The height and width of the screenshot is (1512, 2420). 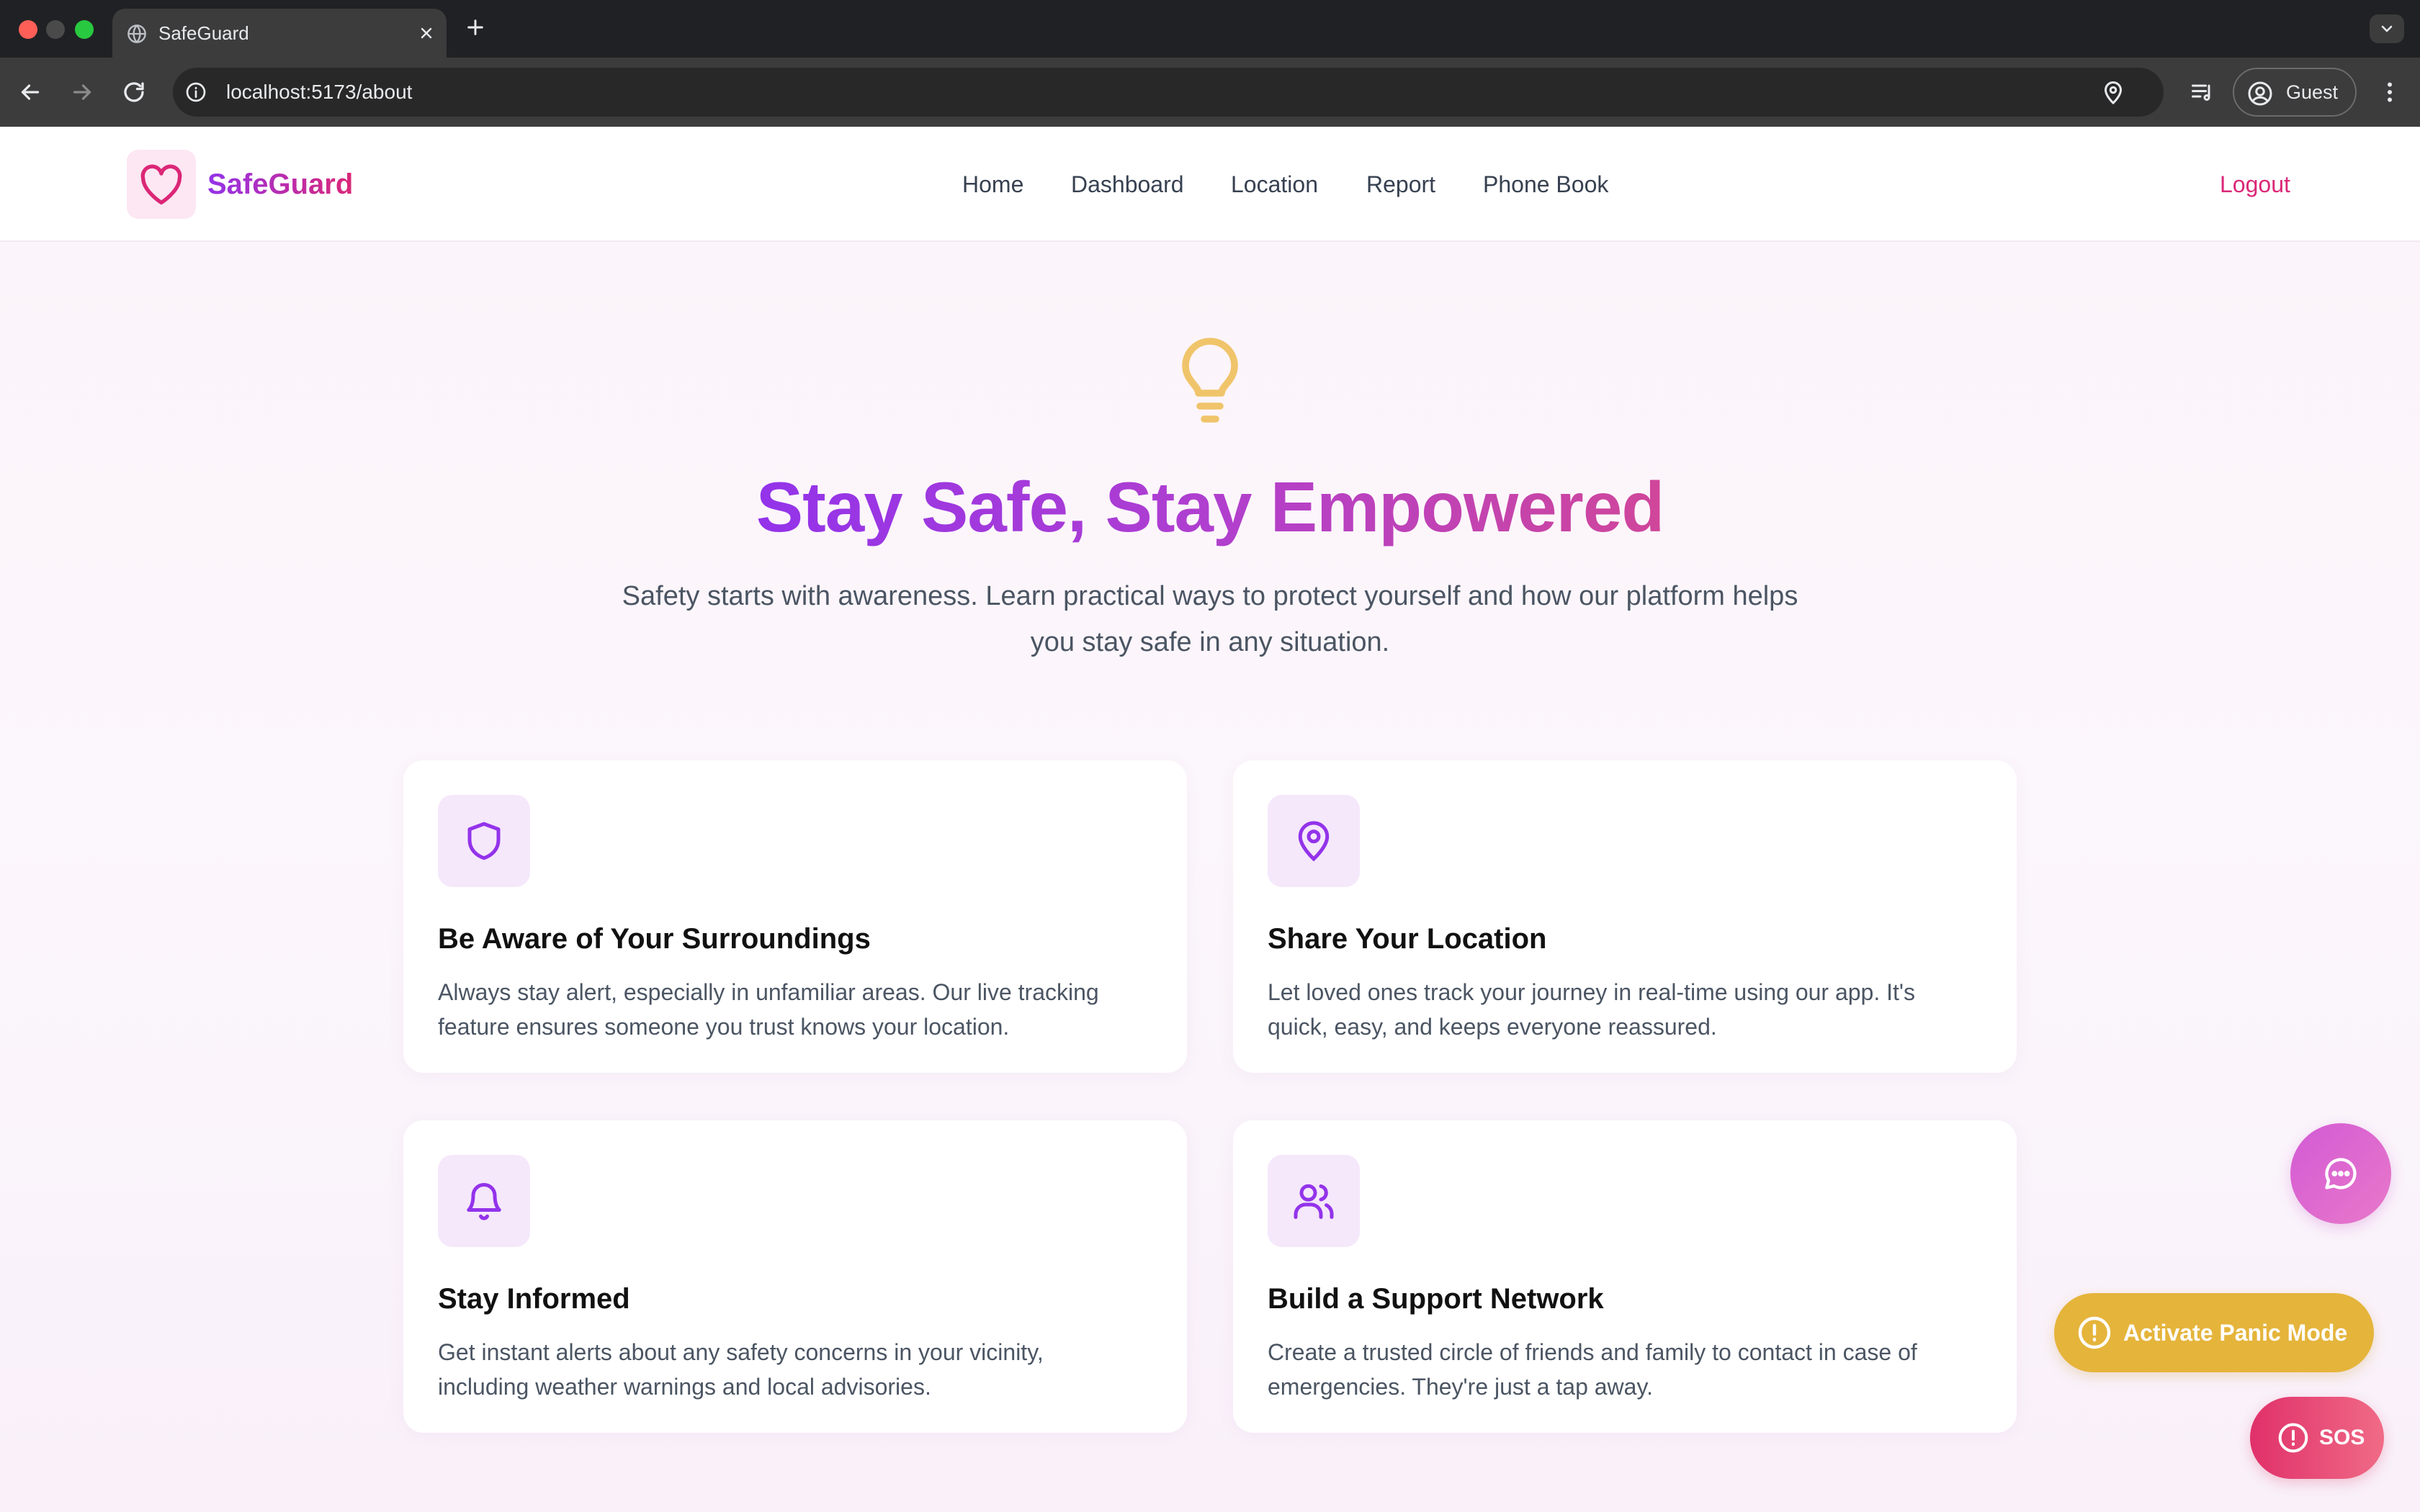 I want to click on globe-icon, so click(x=136, y=33).